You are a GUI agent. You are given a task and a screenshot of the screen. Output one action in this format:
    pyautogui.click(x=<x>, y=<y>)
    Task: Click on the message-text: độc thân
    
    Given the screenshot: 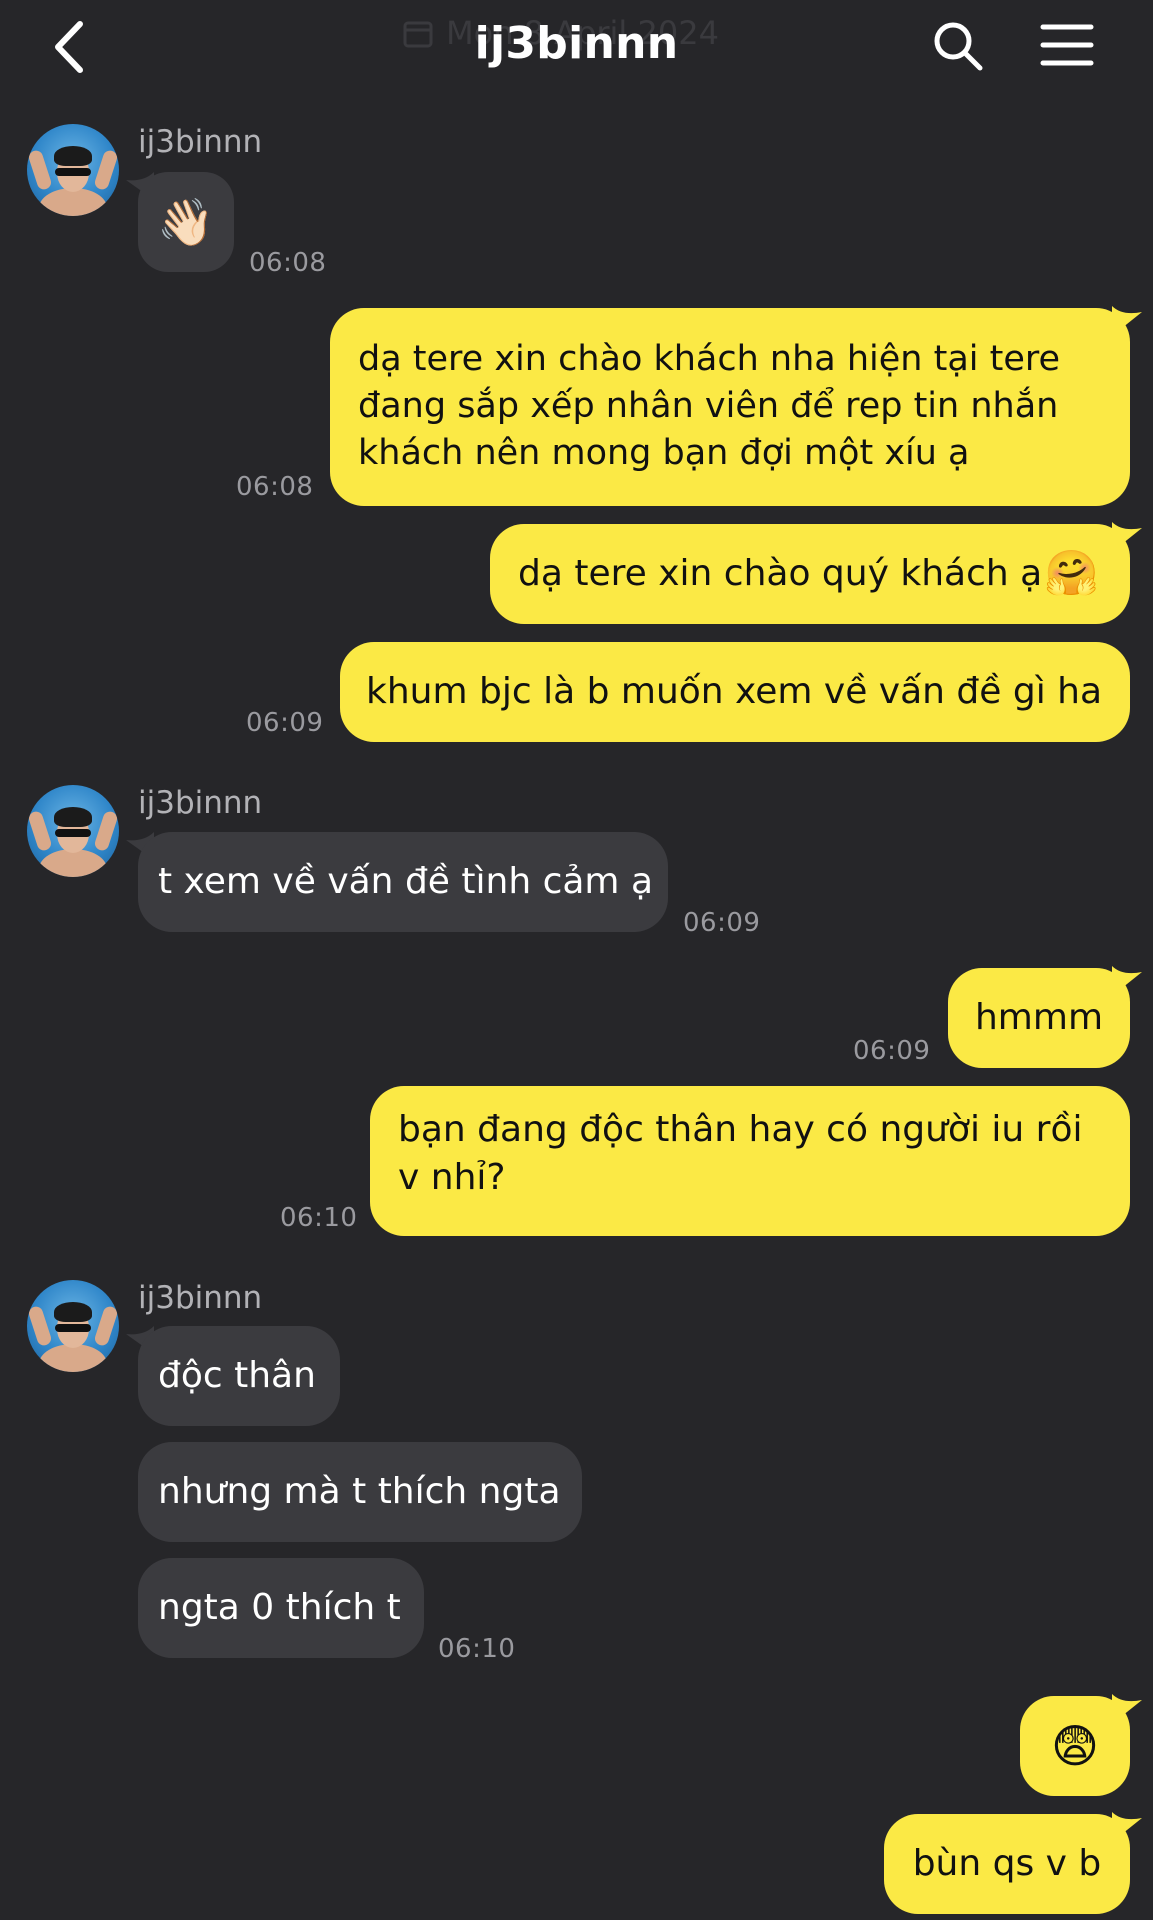 What is the action you would take?
    pyautogui.click(x=237, y=1375)
    